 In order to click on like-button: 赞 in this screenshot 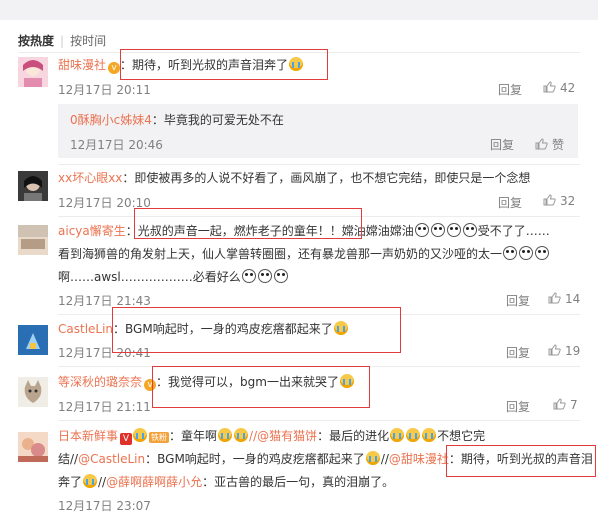, I will do `click(549, 144)`.